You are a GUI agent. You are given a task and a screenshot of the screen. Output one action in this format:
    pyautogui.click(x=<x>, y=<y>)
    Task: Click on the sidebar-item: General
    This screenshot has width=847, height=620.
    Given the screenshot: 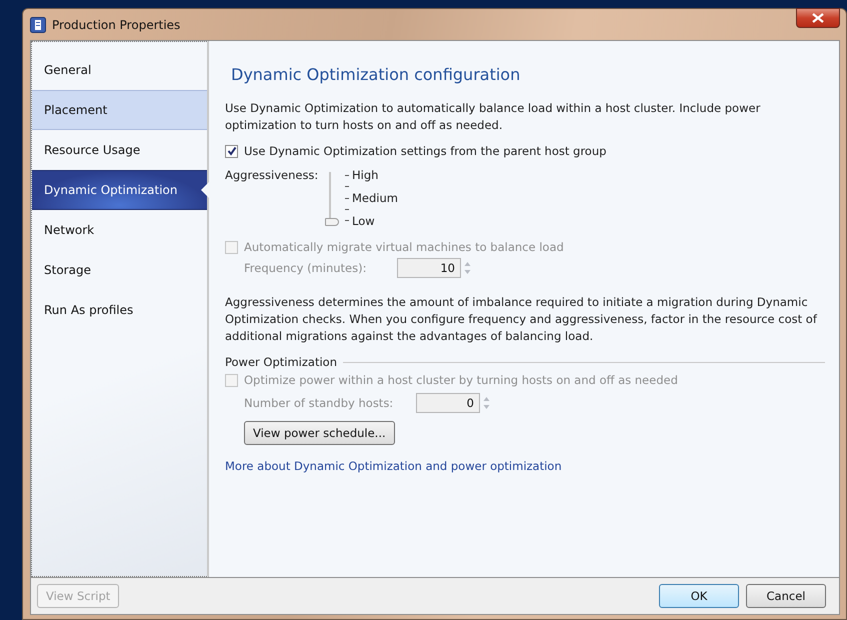 What is the action you would take?
    pyautogui.click(x=119, y=70)
    